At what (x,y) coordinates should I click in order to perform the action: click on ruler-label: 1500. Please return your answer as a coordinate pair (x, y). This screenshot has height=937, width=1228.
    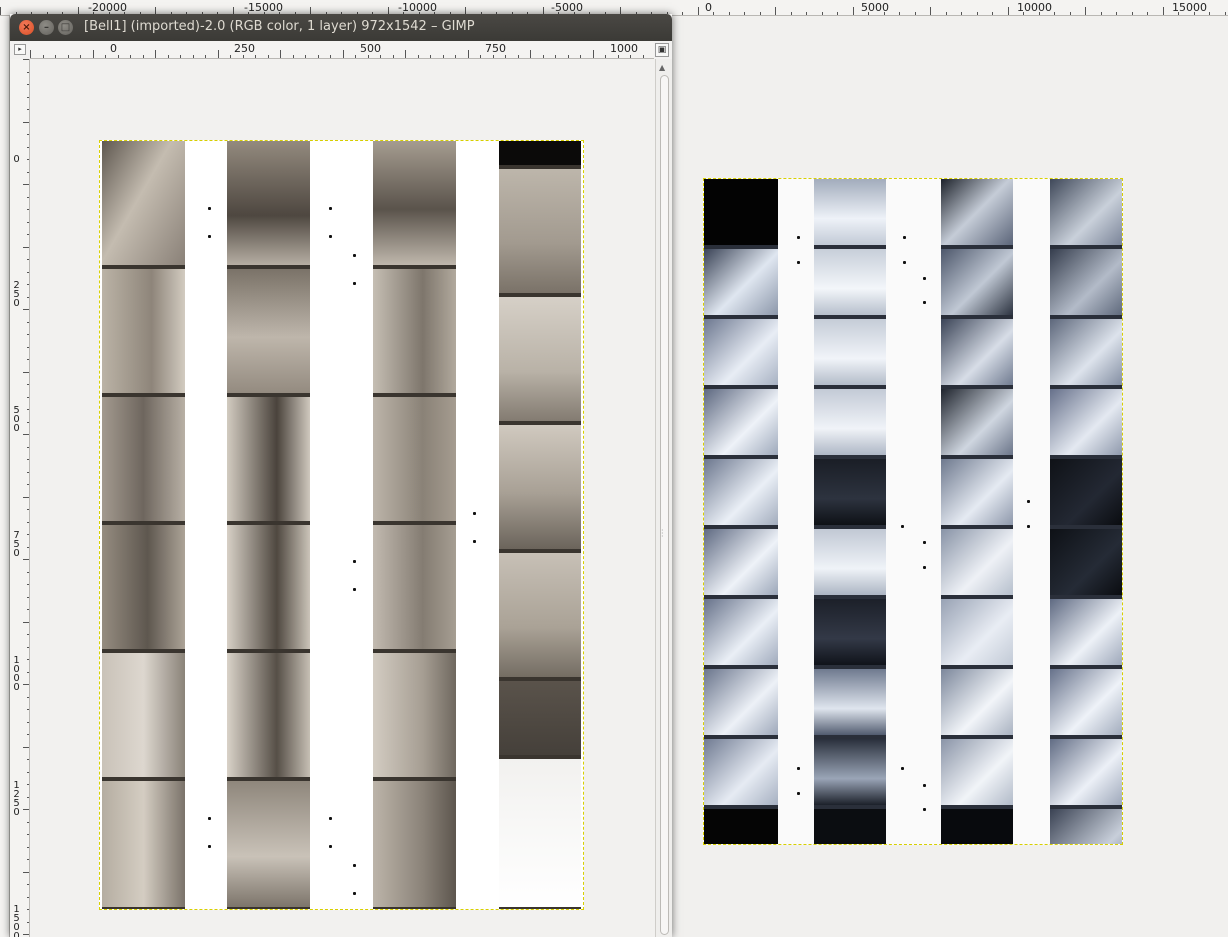
    Looking at the image, I should click on (16, 920).